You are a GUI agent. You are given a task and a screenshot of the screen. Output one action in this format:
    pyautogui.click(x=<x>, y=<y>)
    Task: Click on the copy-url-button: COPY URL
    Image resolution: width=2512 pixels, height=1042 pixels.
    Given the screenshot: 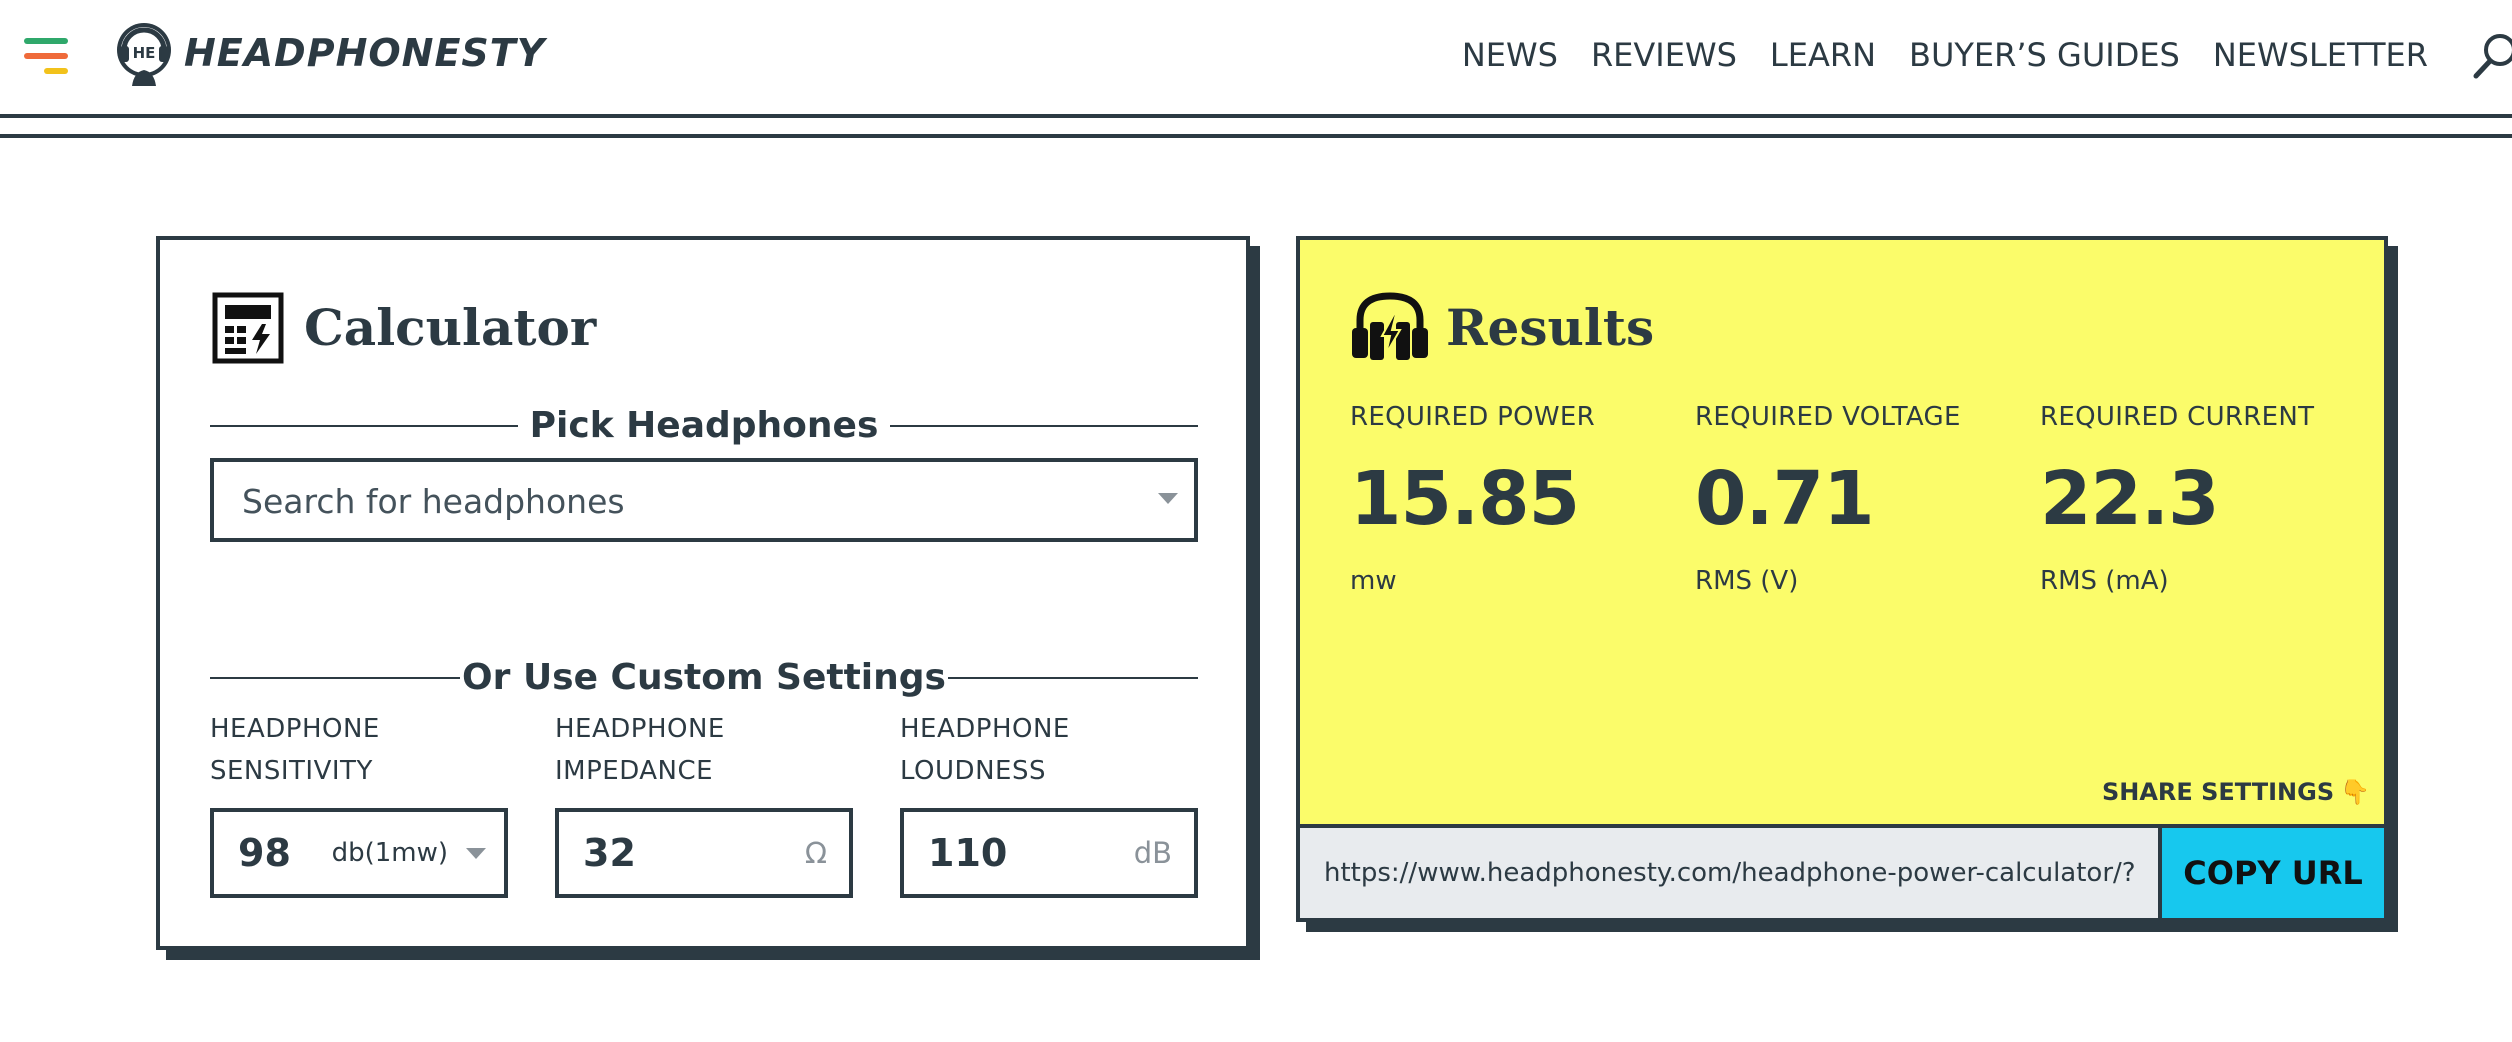 What is the action you would take?
    pyautogui.click(x=2273, y=873)
    